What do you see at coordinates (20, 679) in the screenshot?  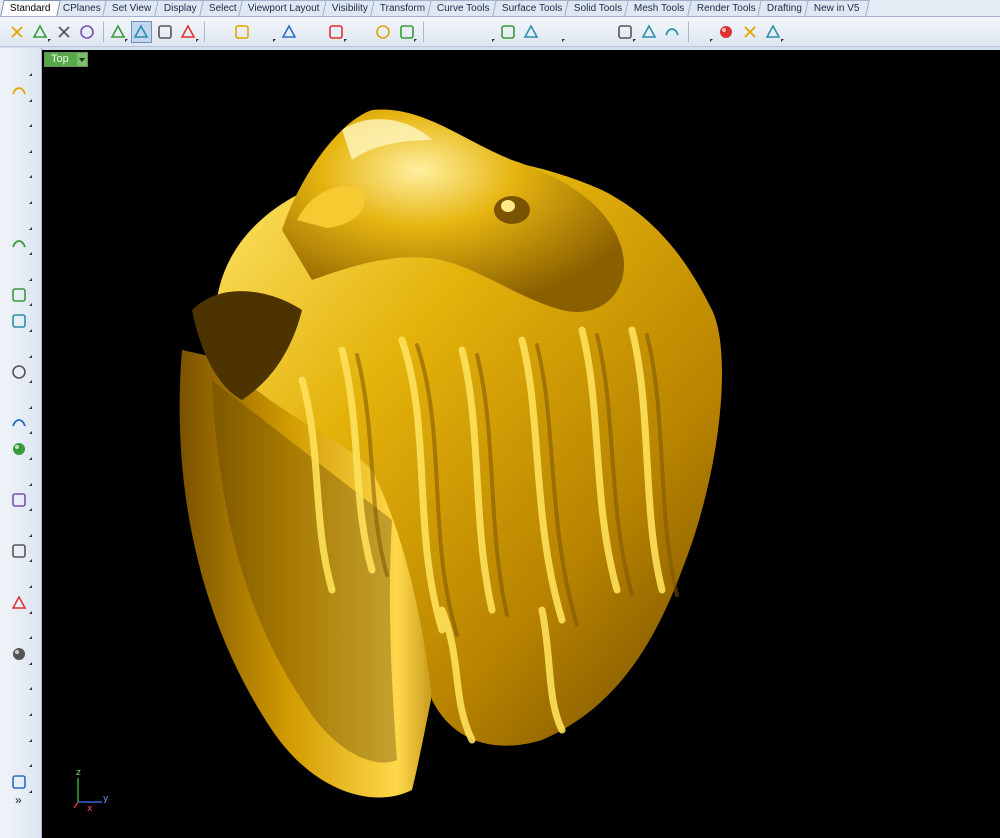 I see `text-icon: undefined` at bounding box center [20, 679].